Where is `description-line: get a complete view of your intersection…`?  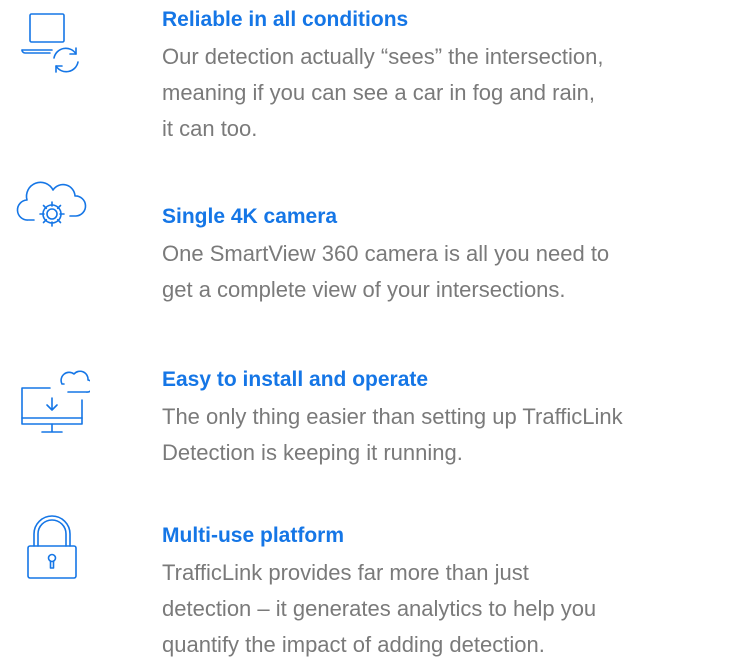
description-line: get a complete view of your intersection… is located at coordinates (364, 289).